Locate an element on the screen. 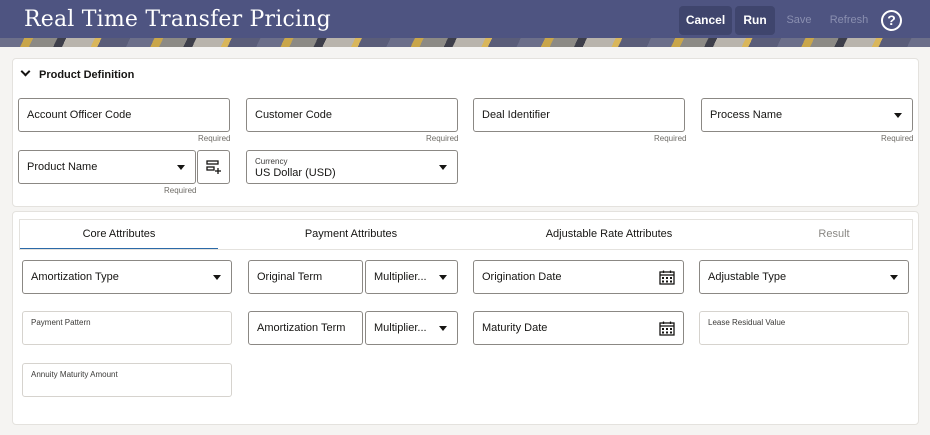  field-label: Currency is located at coordinates (271, 161).